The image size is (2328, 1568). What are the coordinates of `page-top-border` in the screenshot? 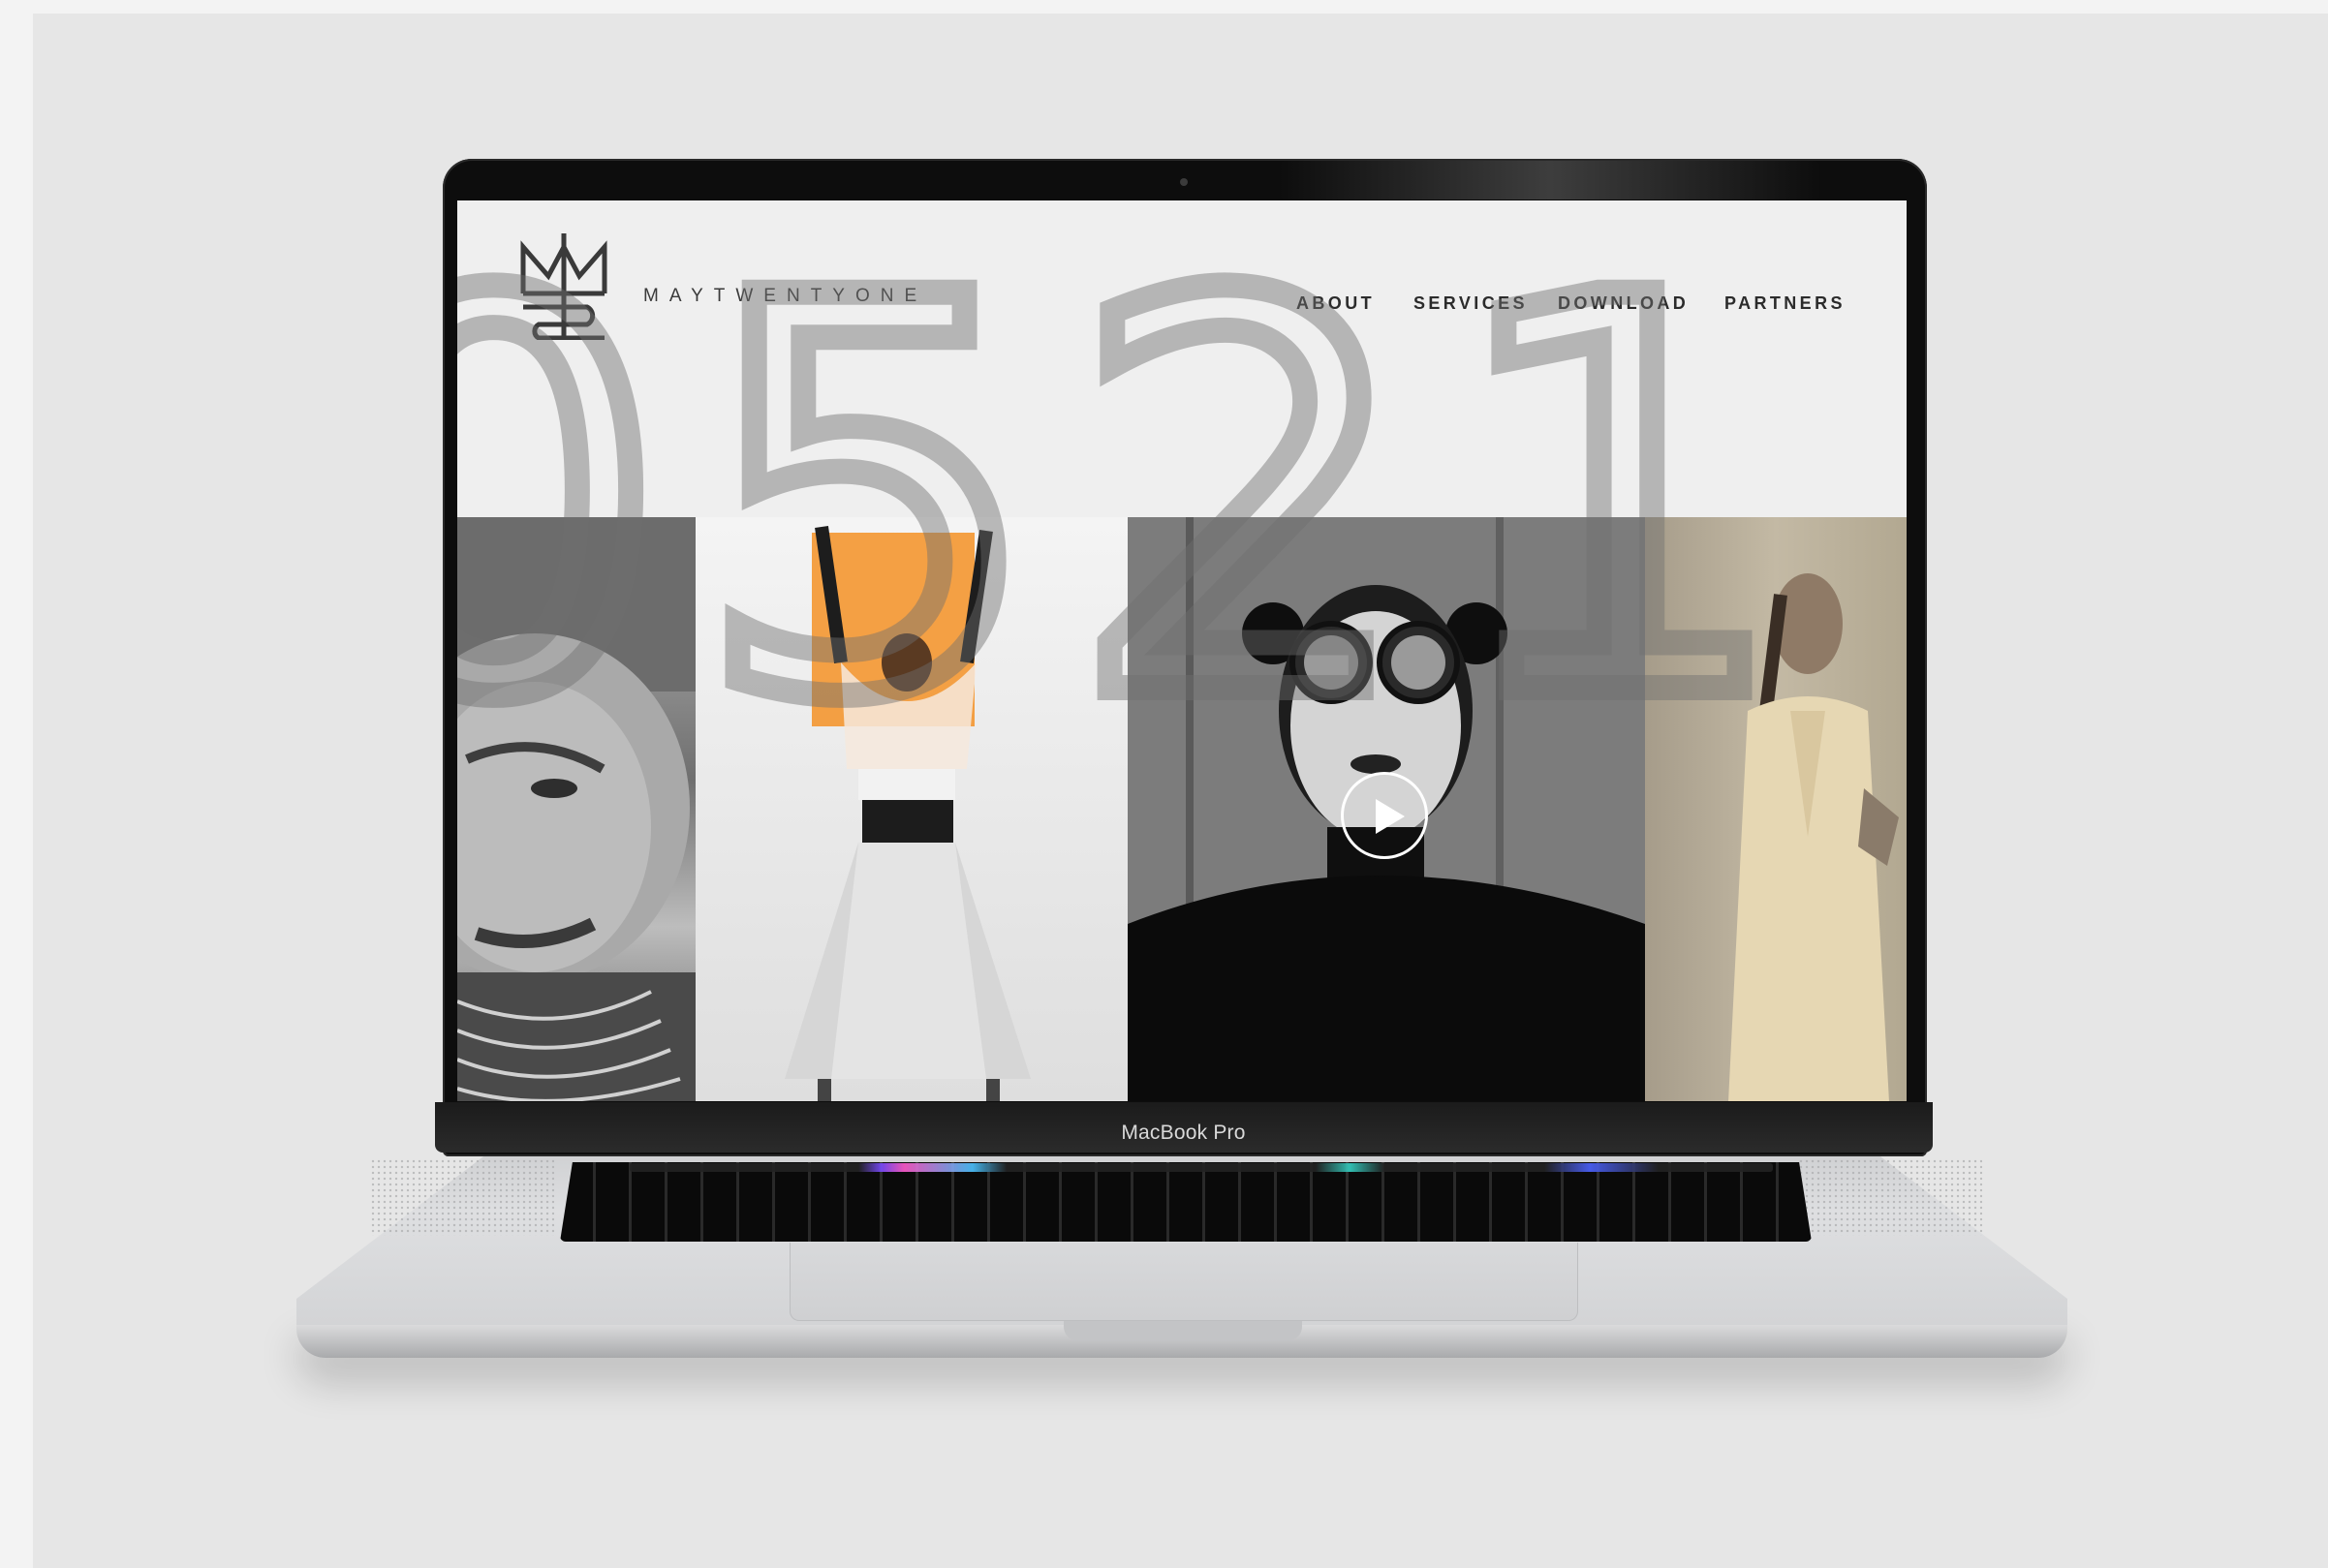 It's located at (1164, 7).